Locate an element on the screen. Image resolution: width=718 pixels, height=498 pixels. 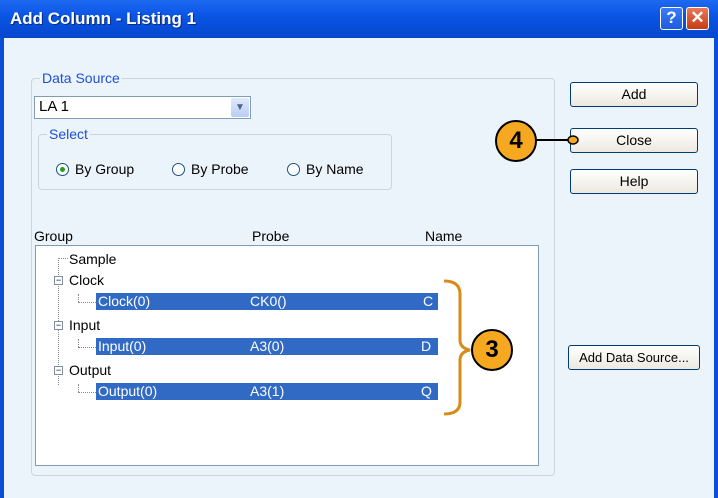
help-titlebar-button: ? is located at coordinates (671, 18).